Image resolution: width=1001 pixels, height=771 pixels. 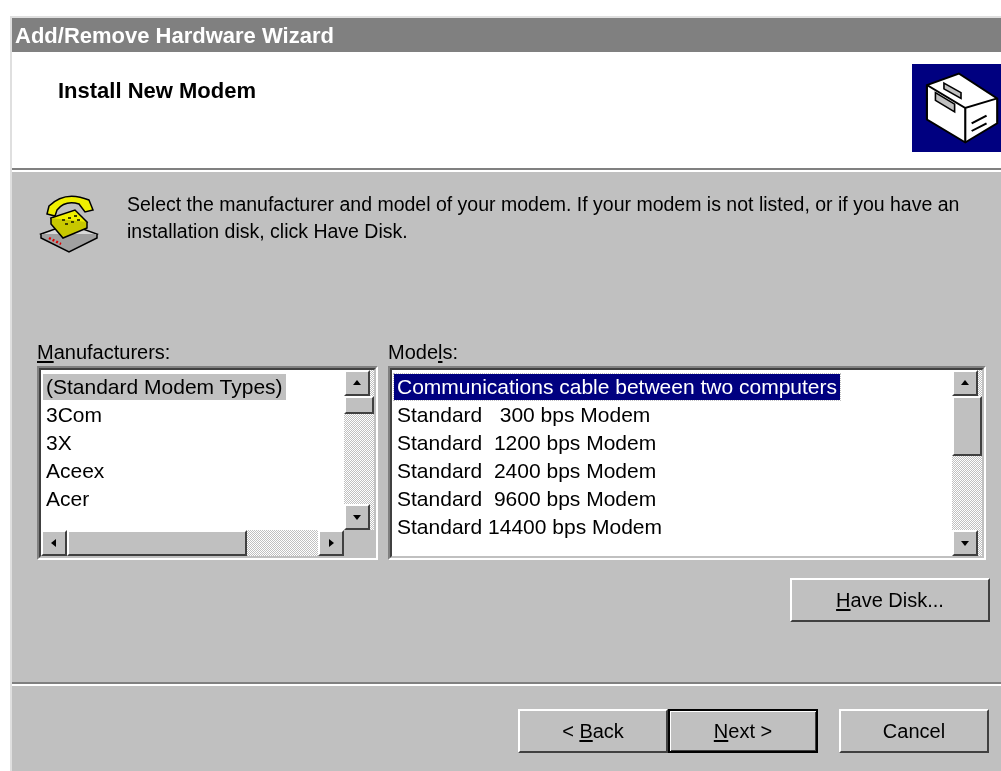 I want to click on manufacturer-item: Aceex, so click(x=75, y=471).